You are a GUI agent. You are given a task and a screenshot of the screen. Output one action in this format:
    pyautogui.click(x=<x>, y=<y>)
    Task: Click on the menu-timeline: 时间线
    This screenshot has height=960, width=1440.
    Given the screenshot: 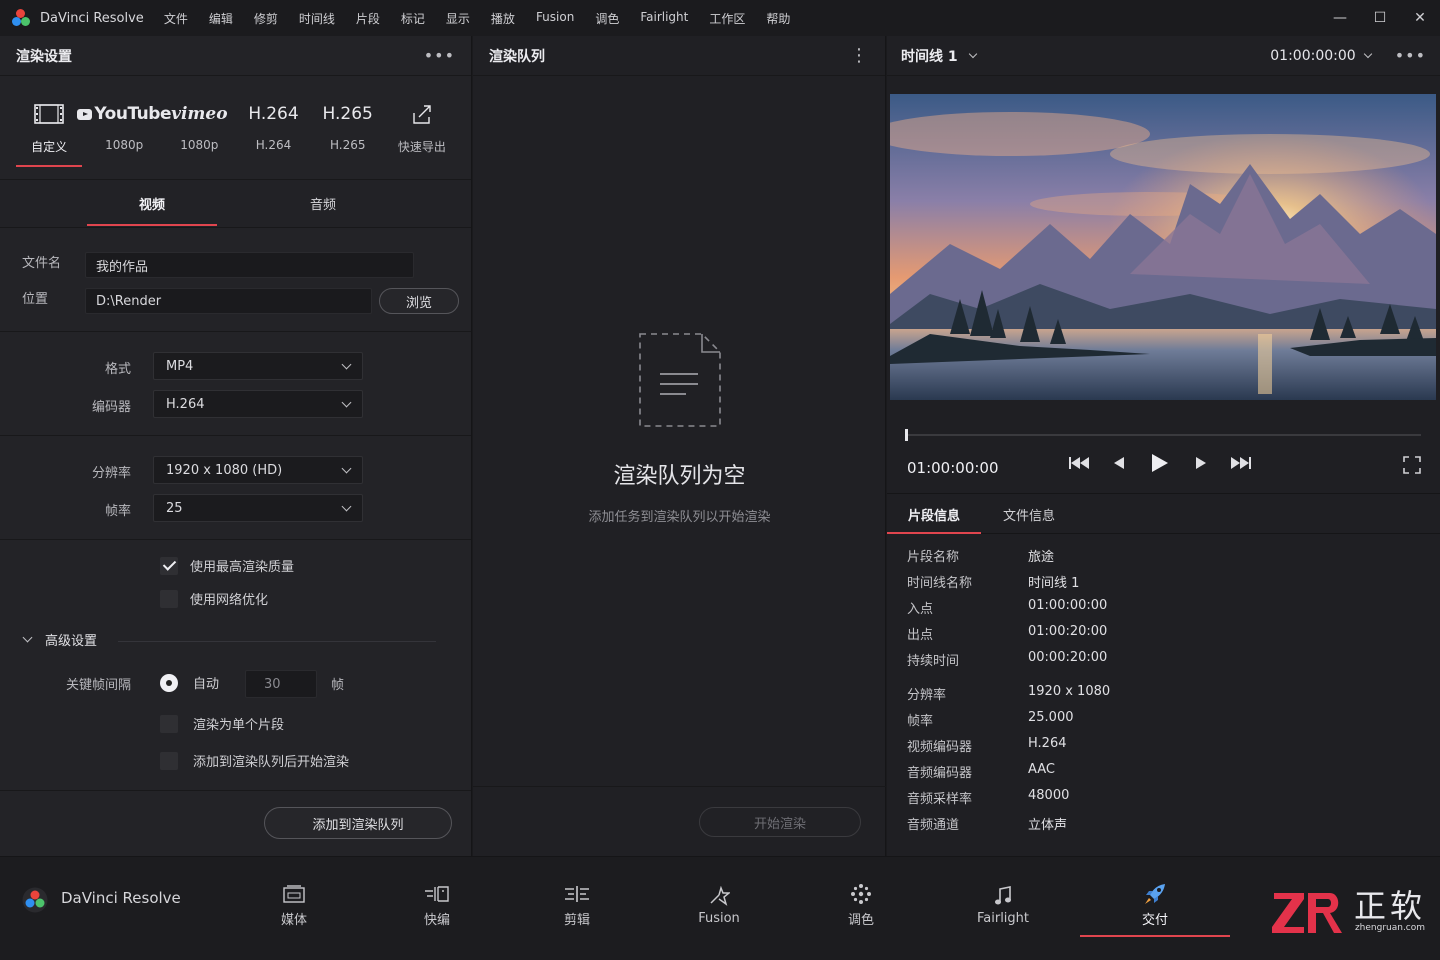 What is the action you would take?
    pyautogui.click(x=317, y=18)
    